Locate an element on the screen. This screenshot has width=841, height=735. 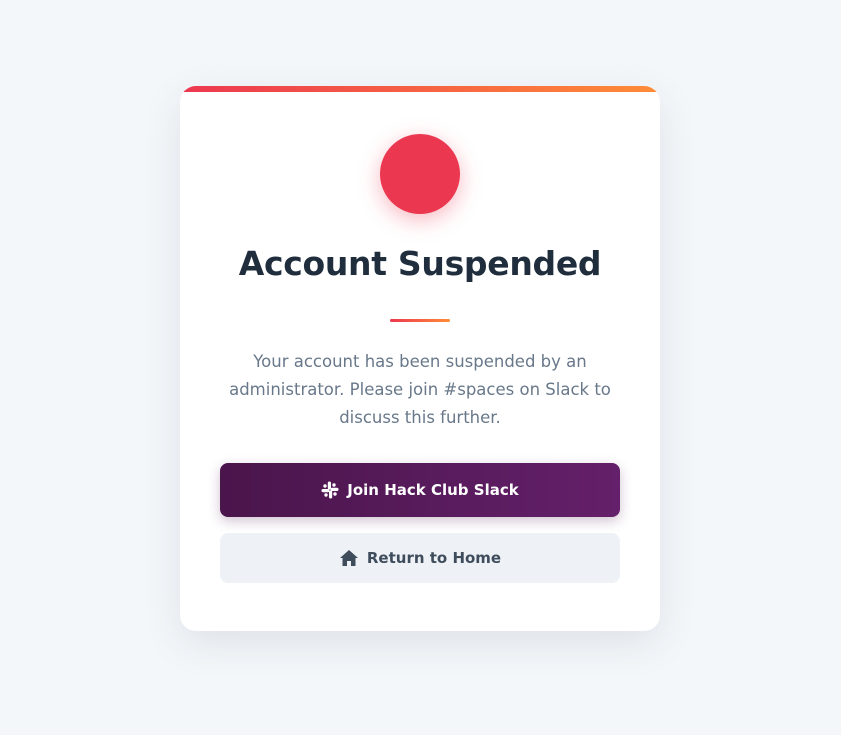
return-home-label: Return to Home is located at coordinates (434, 558).